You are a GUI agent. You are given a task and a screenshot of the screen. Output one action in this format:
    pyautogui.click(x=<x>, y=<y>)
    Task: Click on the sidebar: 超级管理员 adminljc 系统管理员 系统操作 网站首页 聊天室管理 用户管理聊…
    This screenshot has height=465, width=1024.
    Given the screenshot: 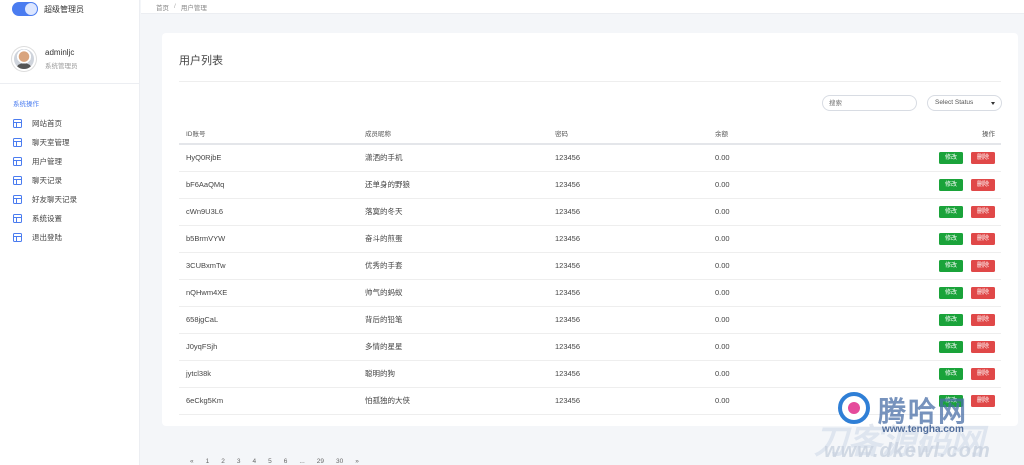 What is the action you would take?
    pyautogui.click(x=70, y=232)
    